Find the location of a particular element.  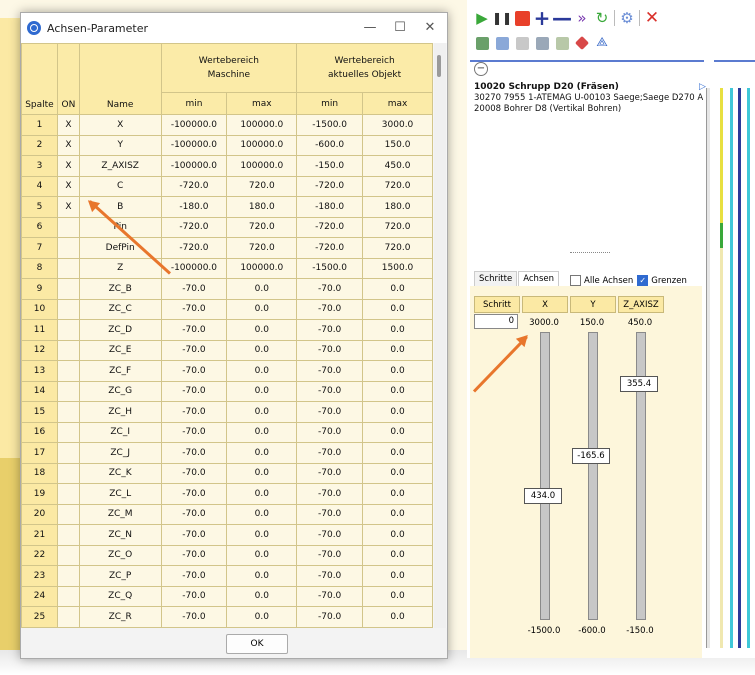

table-row: 22 ZC_O -70.0 0.0 -70.0 0.0 is located at coordinates (227, 555).